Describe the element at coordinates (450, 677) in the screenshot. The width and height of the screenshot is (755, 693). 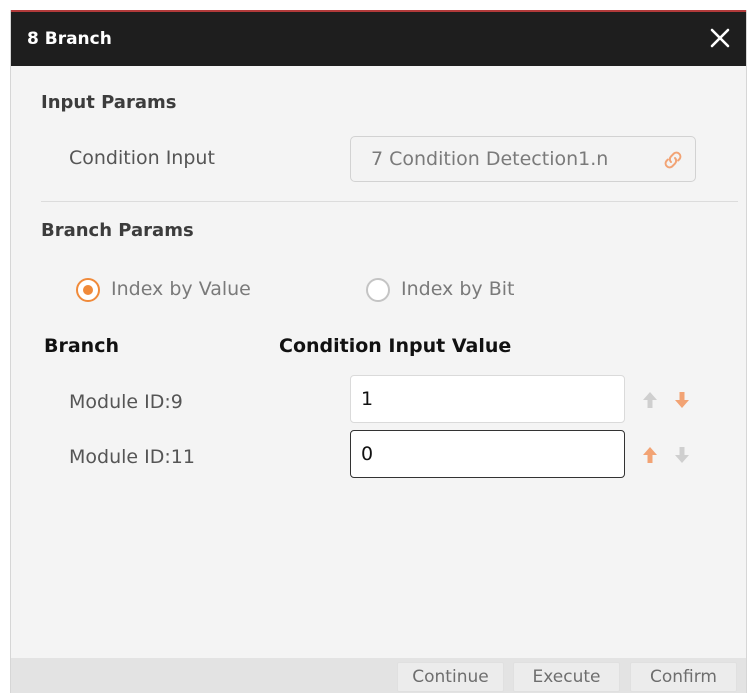
I see `continue-button: Continue` at that location.